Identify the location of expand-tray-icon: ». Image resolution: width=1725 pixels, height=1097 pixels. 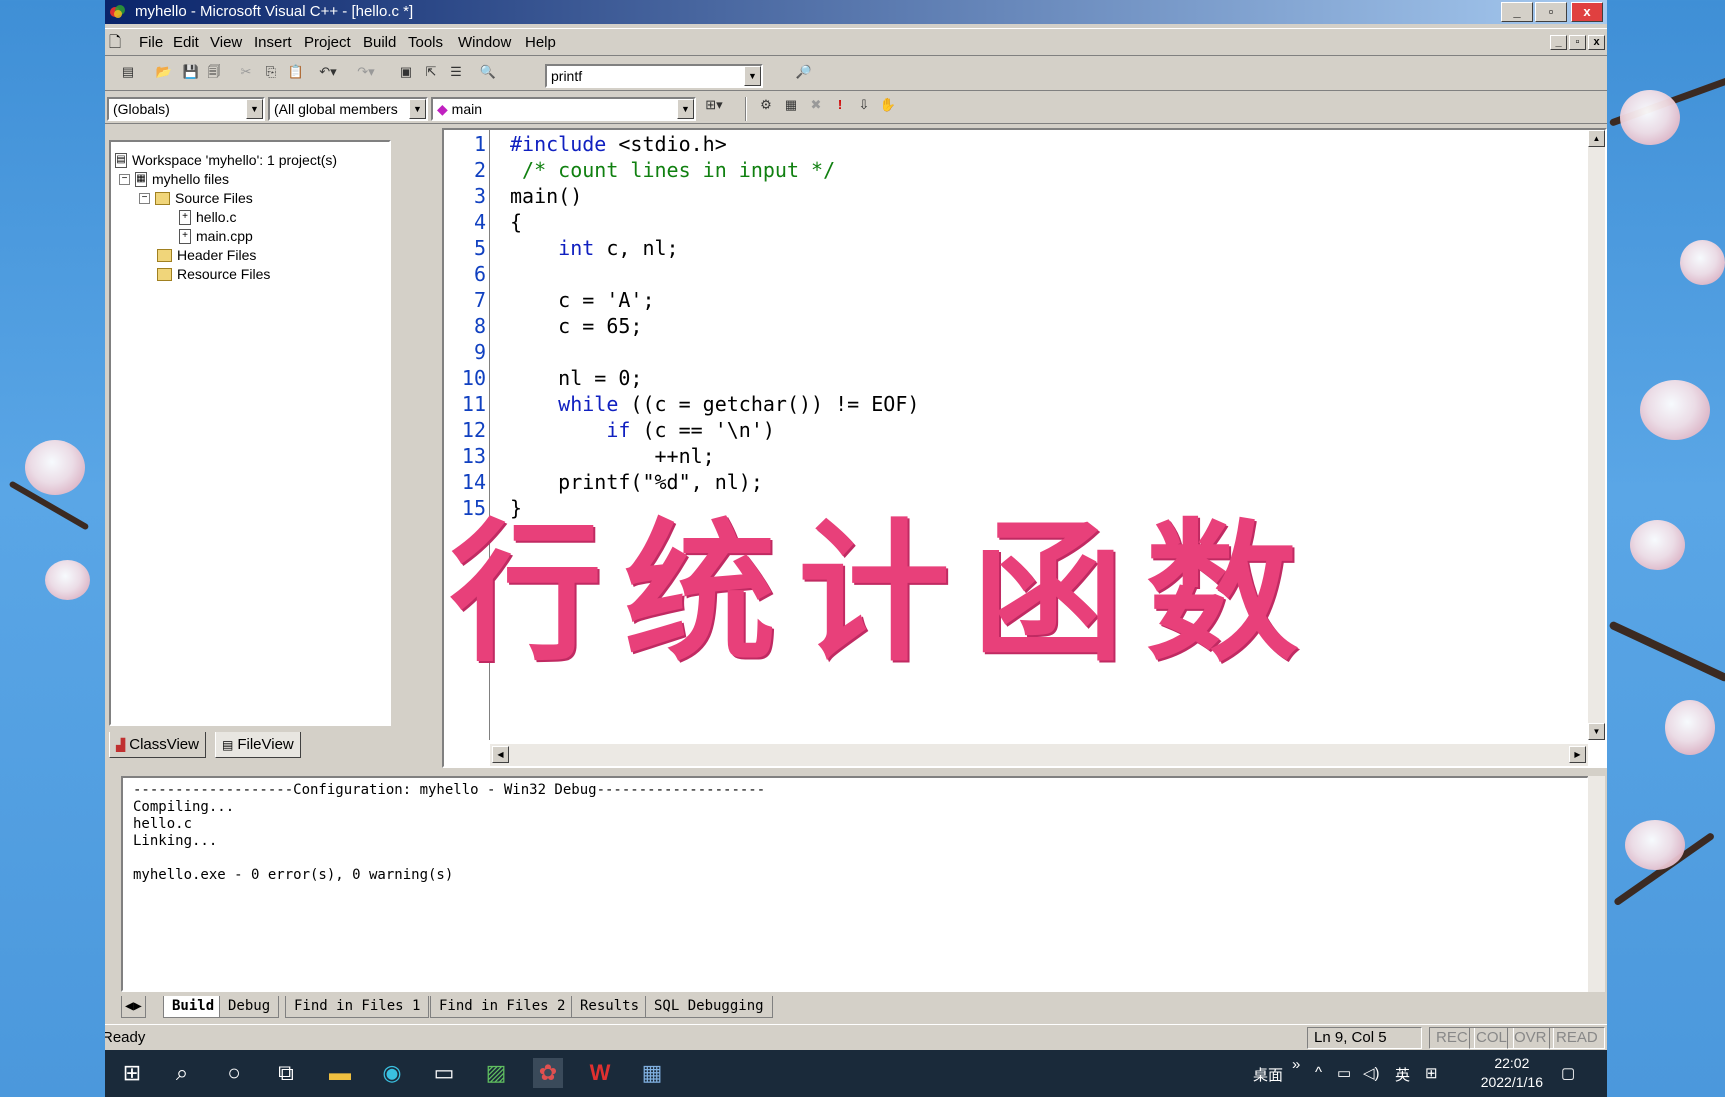
(1296, 1064).